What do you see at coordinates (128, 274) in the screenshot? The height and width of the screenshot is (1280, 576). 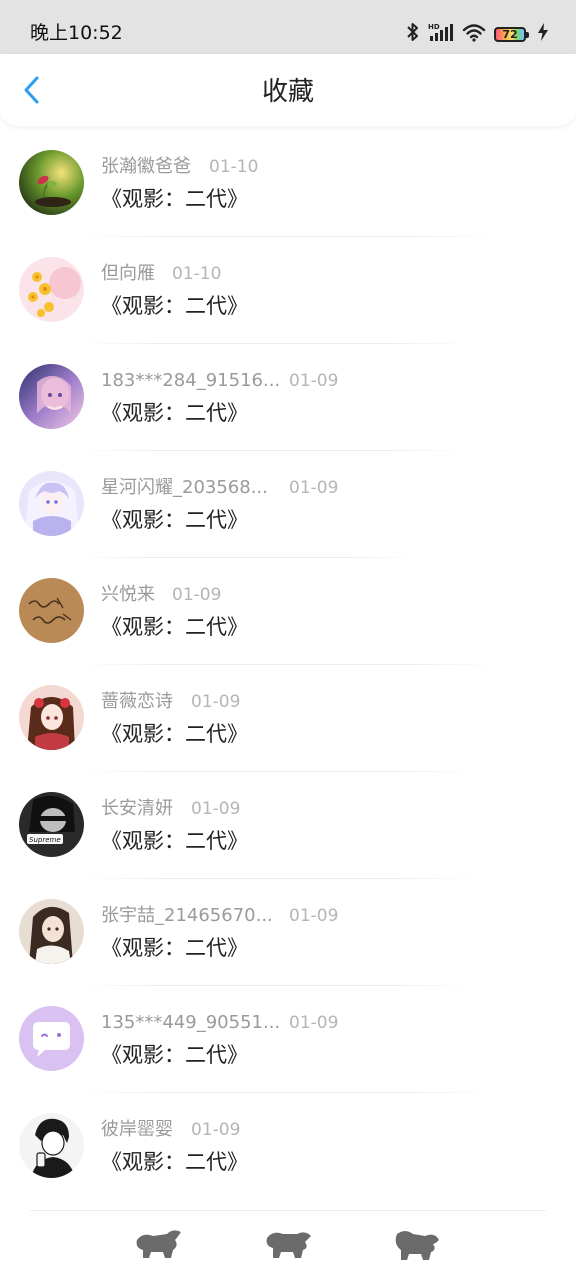 I see `user-name: 但向雁` at bounding box center [128, 274].